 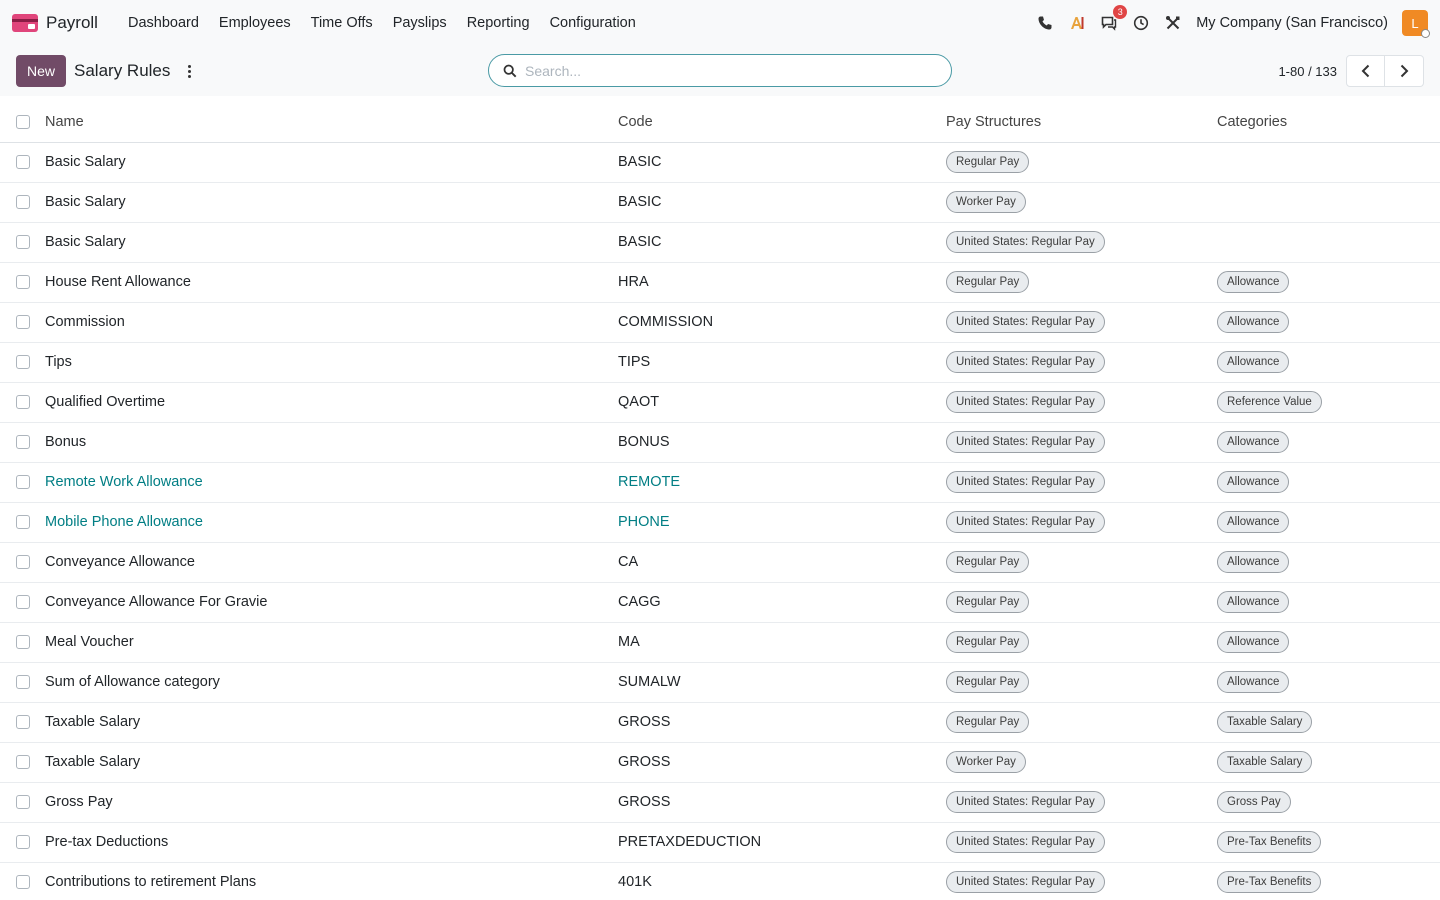 What do you see at coordinates (649, 482) in the screenshot?
I see `rule-code: REMOTE` at bounding box center [649, 482].